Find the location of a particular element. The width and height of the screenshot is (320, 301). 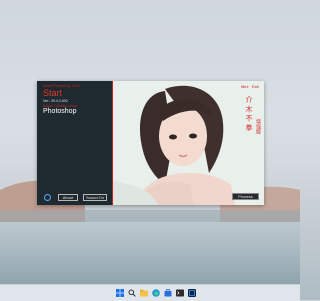

settings-icon is located at coordinates (47, 197).